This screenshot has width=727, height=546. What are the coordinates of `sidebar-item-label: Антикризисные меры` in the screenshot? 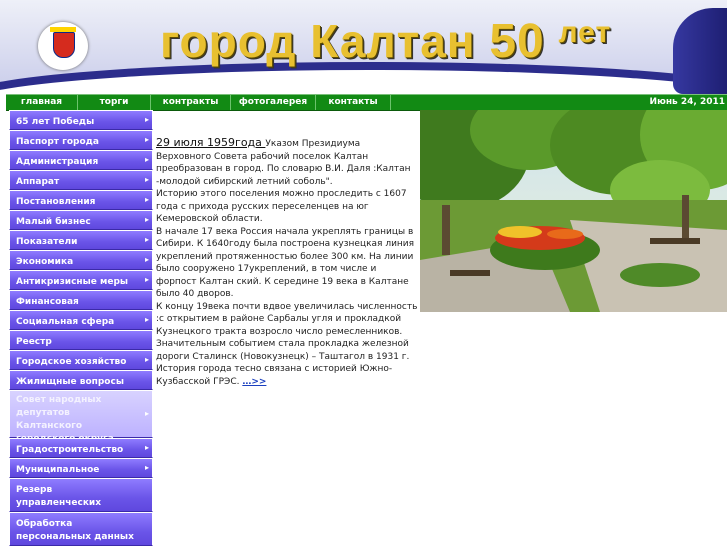 It's located at (72, 282).